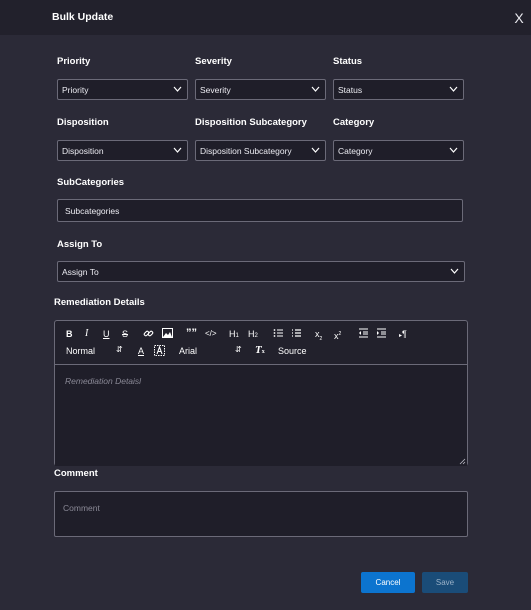 The width and height of the screenshot is (531, 610). What do you see at coordinates (260, 89) in the screenshot?
I see `severity-select: Severity` at bounding box center [260, 89].